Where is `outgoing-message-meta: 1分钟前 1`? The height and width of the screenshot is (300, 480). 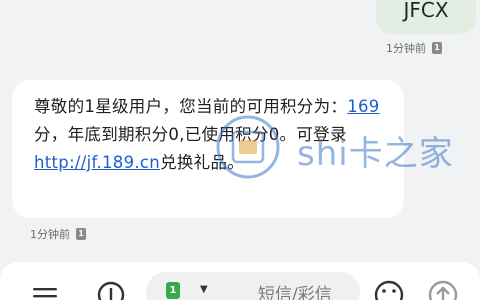
outgoing-message-meta: 1分钟前 1 is located at coordinates (414, 48).